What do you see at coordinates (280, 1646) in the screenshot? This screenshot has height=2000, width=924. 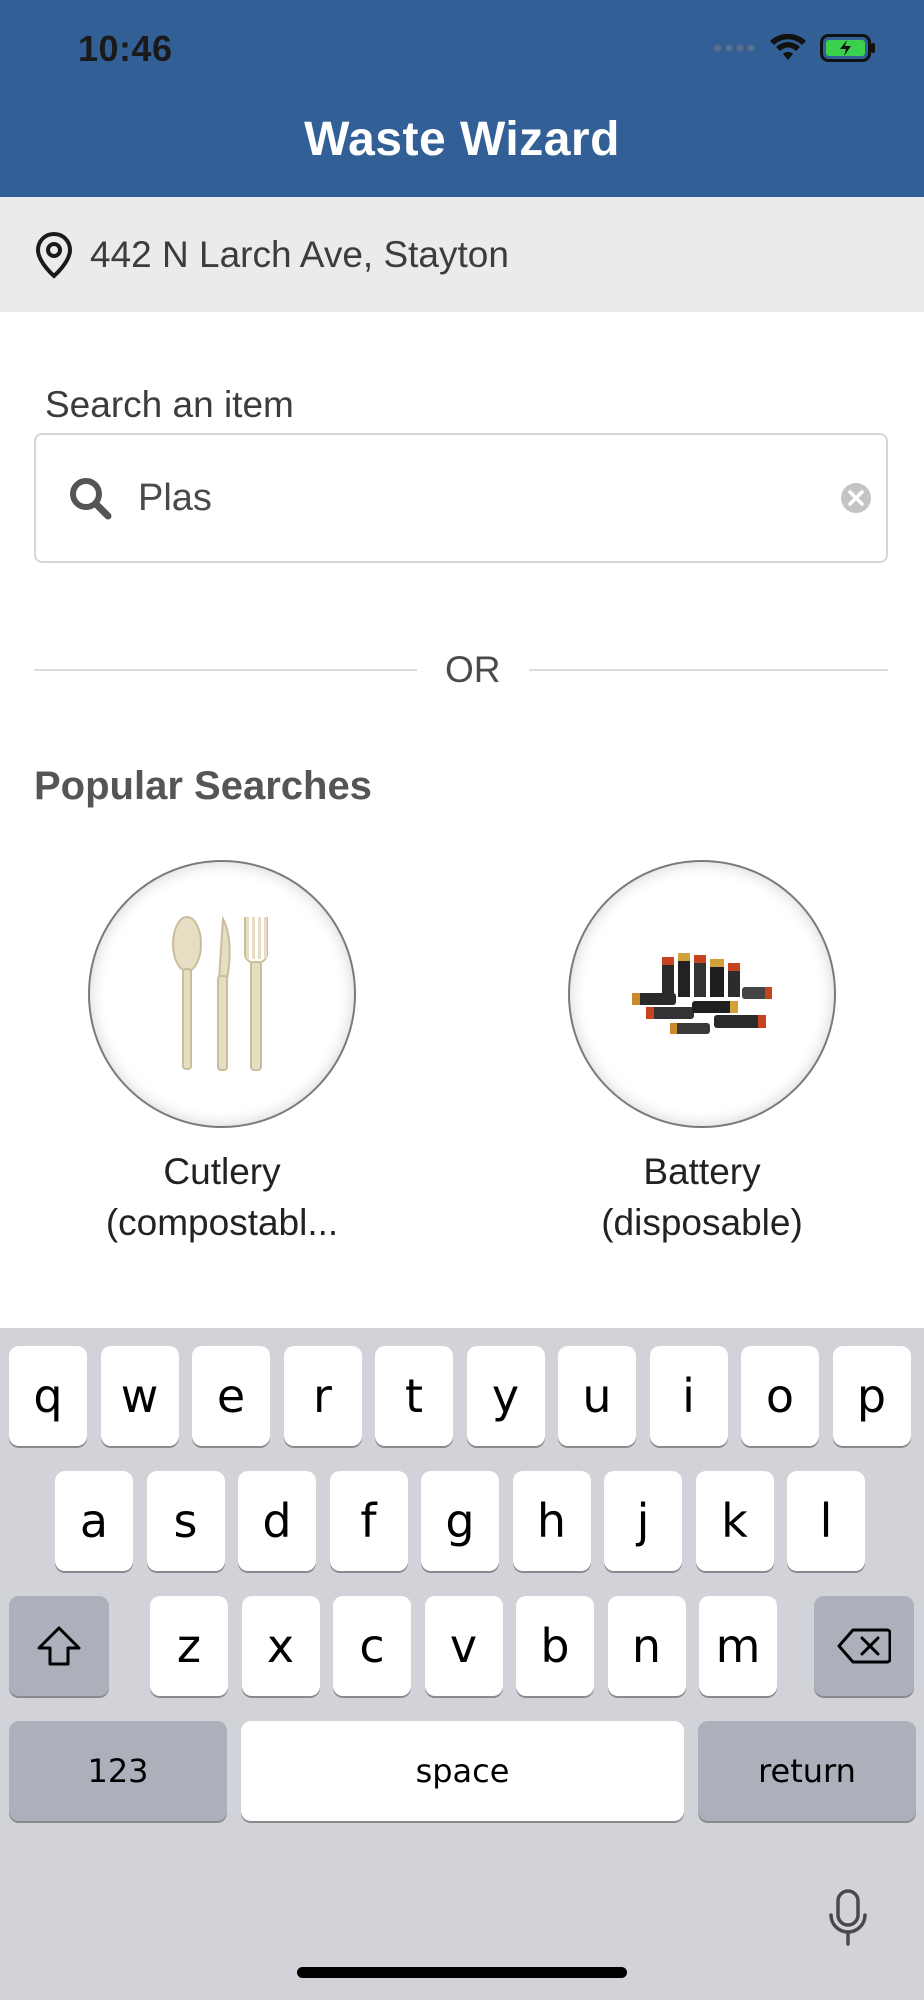 I see `key-x: x` at bounding box center [280, 1646].